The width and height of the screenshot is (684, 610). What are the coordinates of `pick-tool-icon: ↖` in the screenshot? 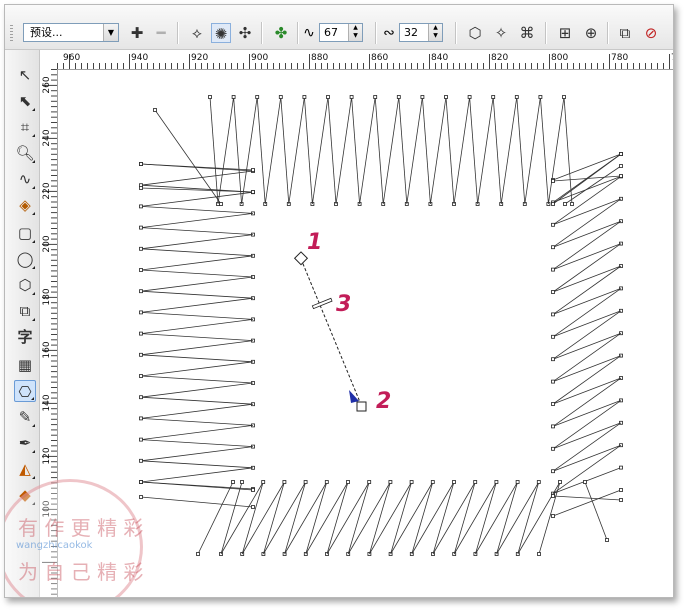 It's located at (25, 75).